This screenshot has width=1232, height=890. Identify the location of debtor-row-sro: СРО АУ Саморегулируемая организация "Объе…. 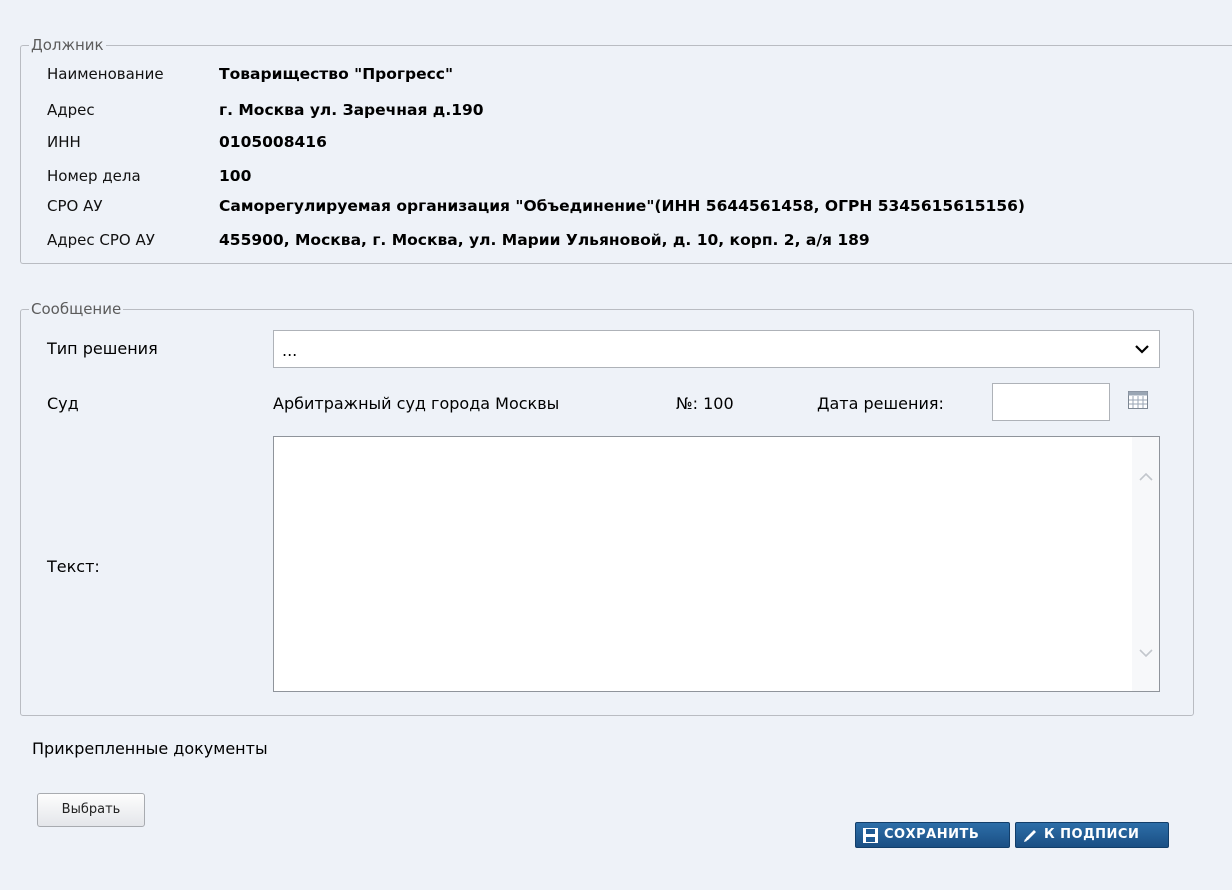
(536, 206).